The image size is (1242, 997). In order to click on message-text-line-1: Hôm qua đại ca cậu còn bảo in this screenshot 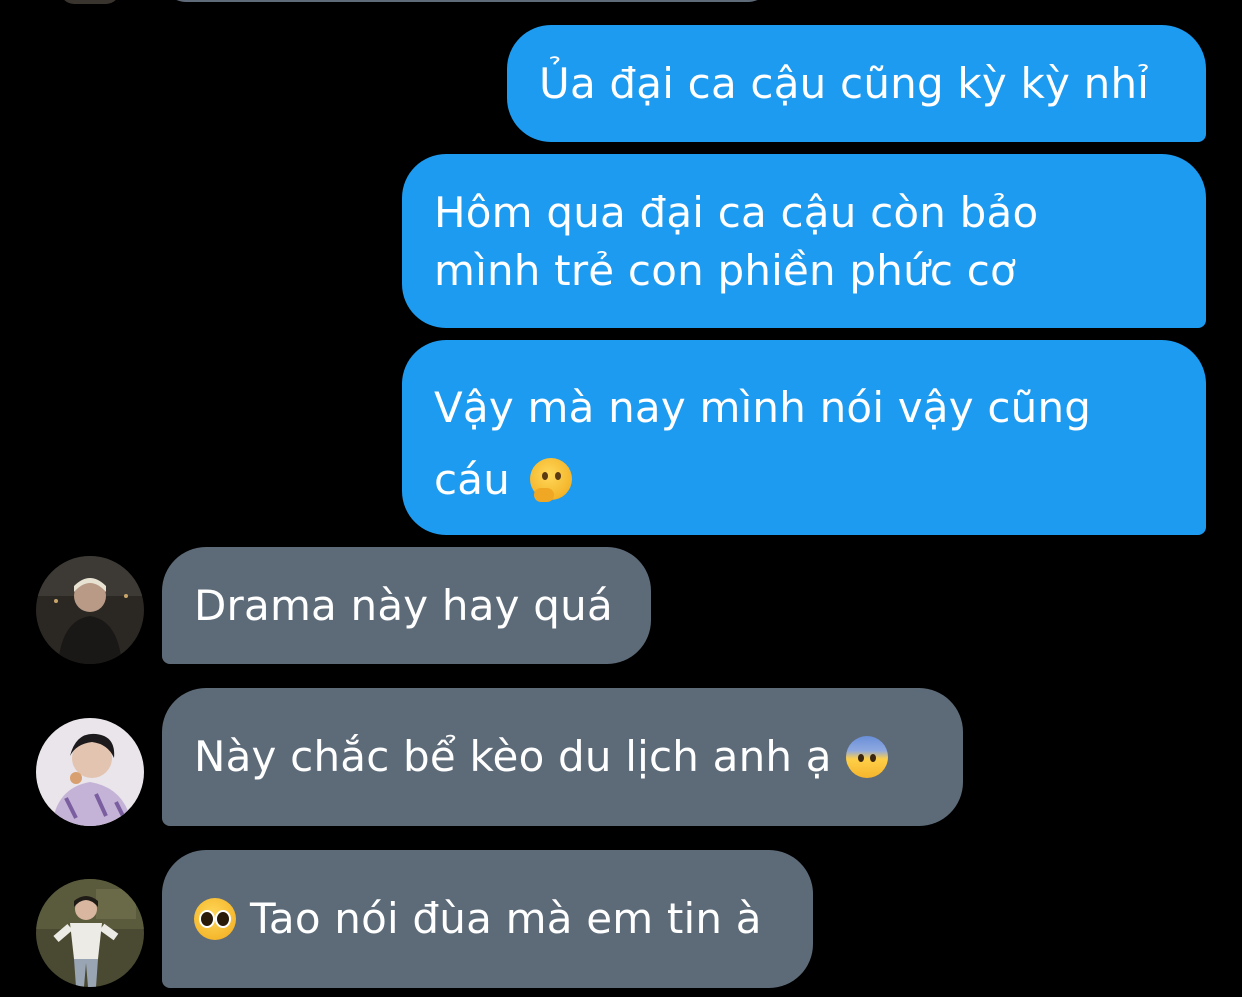, I will do `click(736, 212)`.